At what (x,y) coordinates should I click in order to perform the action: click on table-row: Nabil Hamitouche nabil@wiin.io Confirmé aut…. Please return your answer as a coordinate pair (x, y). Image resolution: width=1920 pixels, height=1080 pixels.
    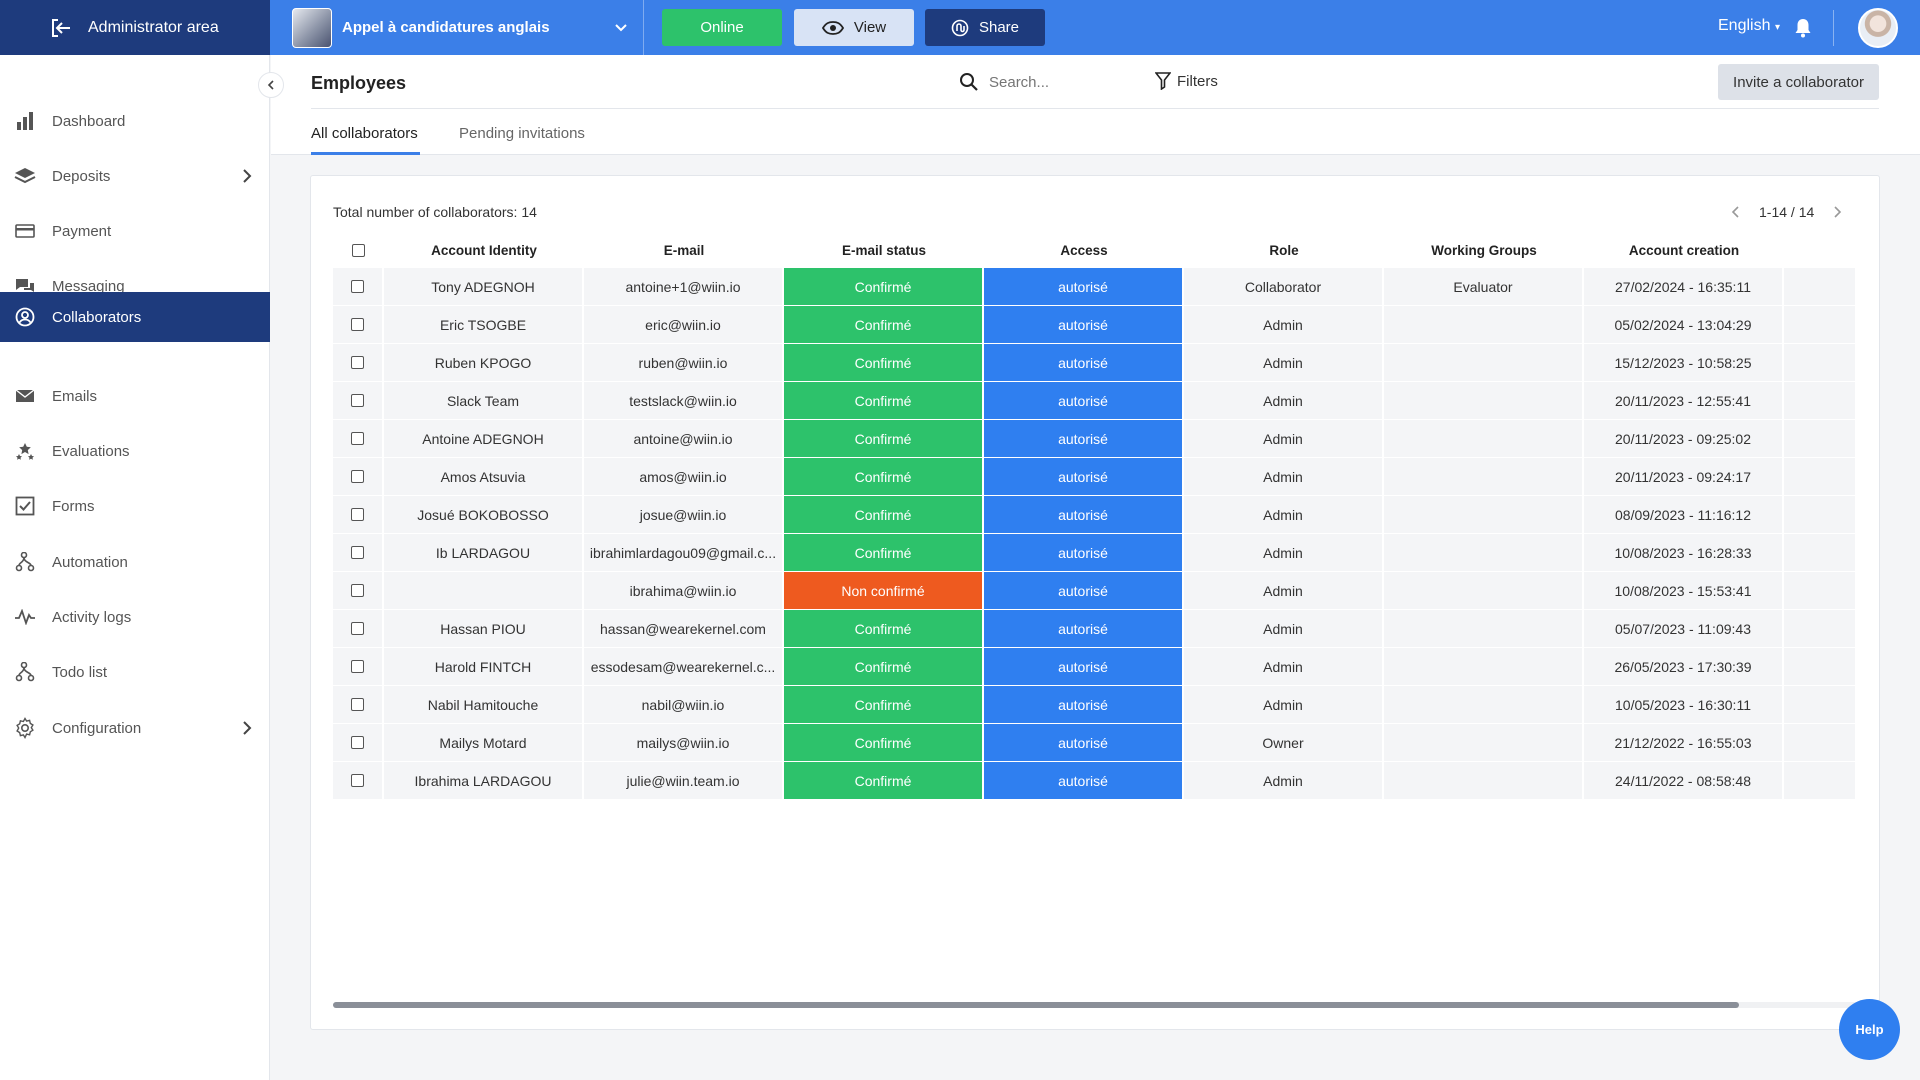
    Looking at the image, I should click on (1095, 705).